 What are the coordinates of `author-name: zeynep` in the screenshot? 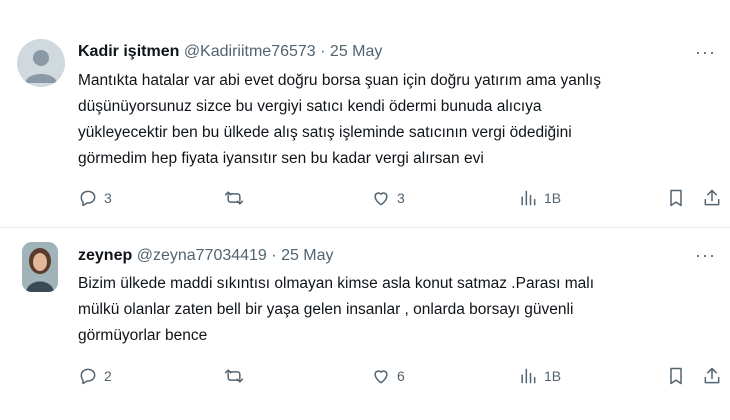 It's located at (105, 255).